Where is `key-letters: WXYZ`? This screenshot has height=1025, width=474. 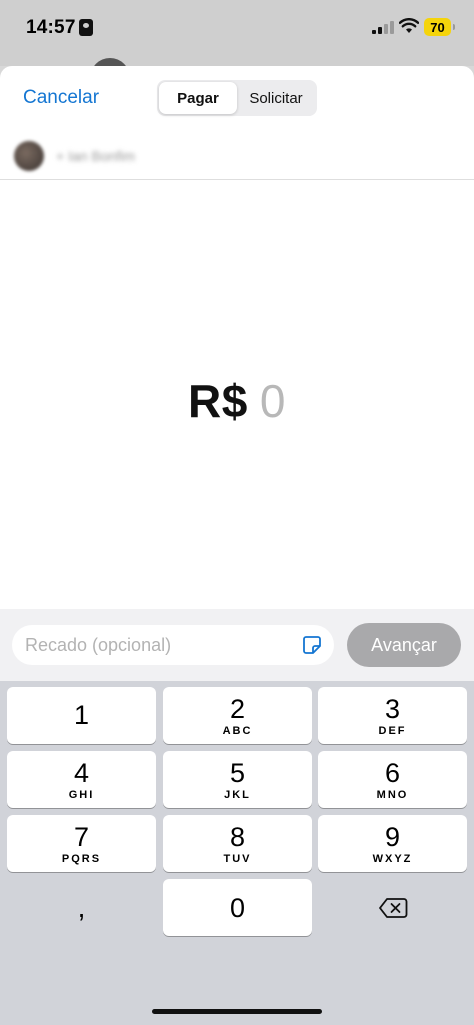
key-letters: WXYZ is located at coordinates (392, 858).